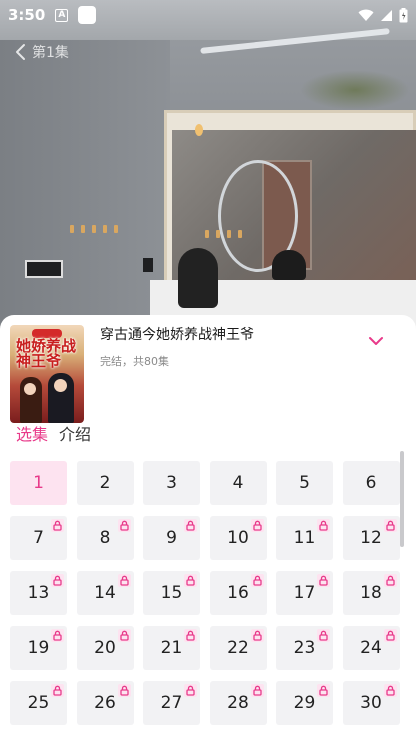 This screenshot has height=739, width=416. I want to click on episode-number: 21, so click(171, 648).